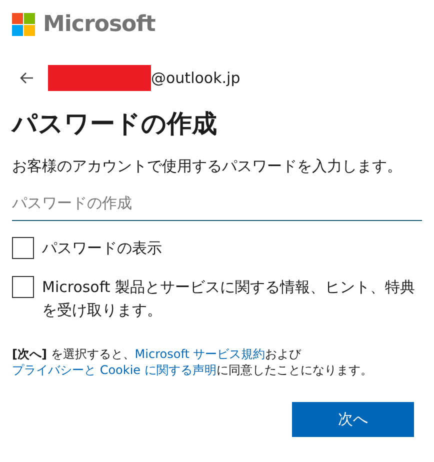  I want to click on page-title: パスワードの作成, so click(115, 124).